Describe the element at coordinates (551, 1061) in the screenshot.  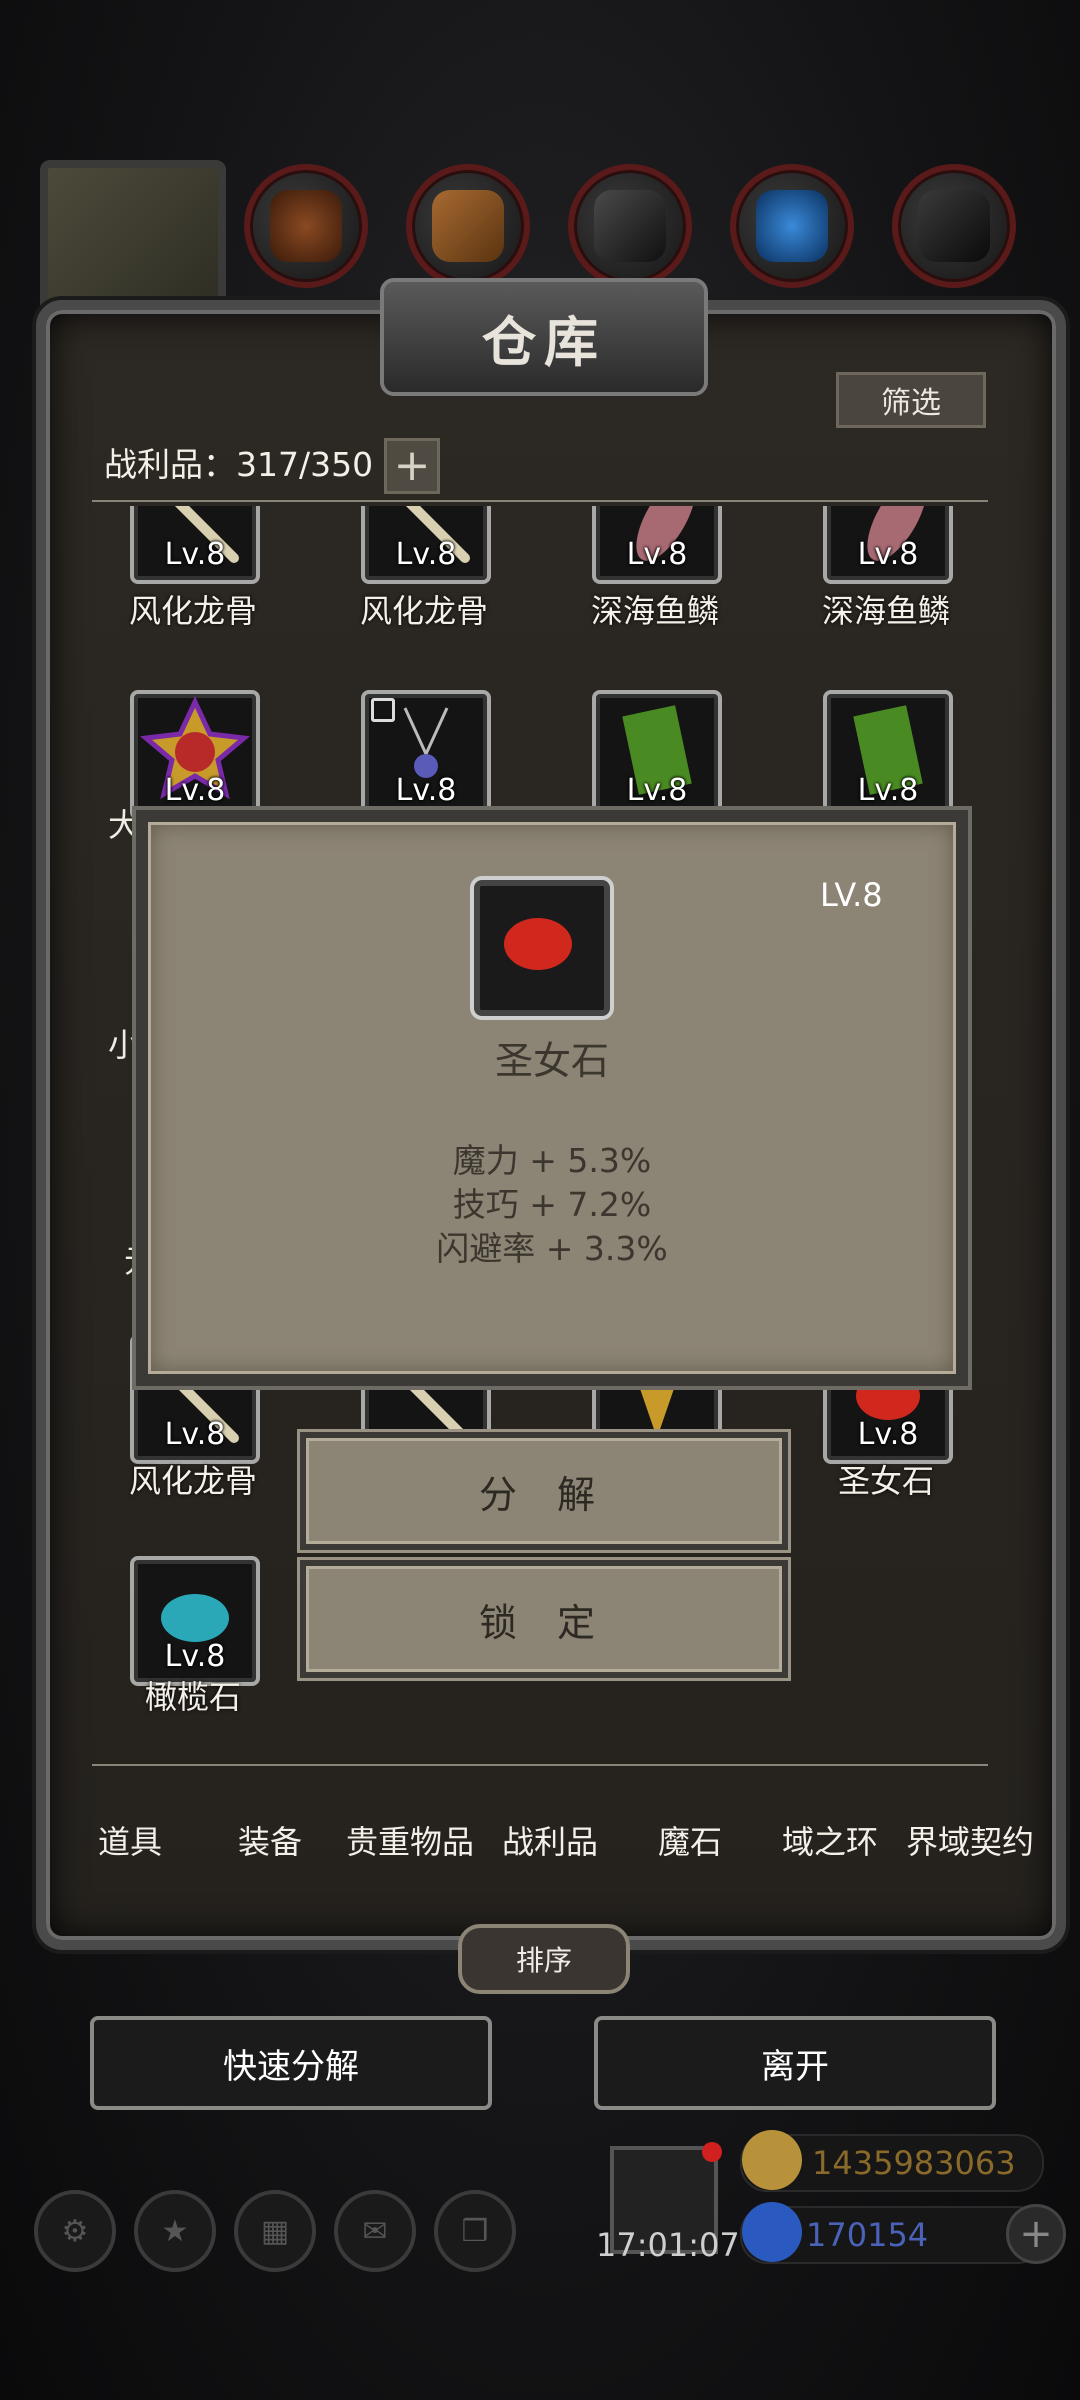
I see `popup-item-name: 圣女石` at that location.